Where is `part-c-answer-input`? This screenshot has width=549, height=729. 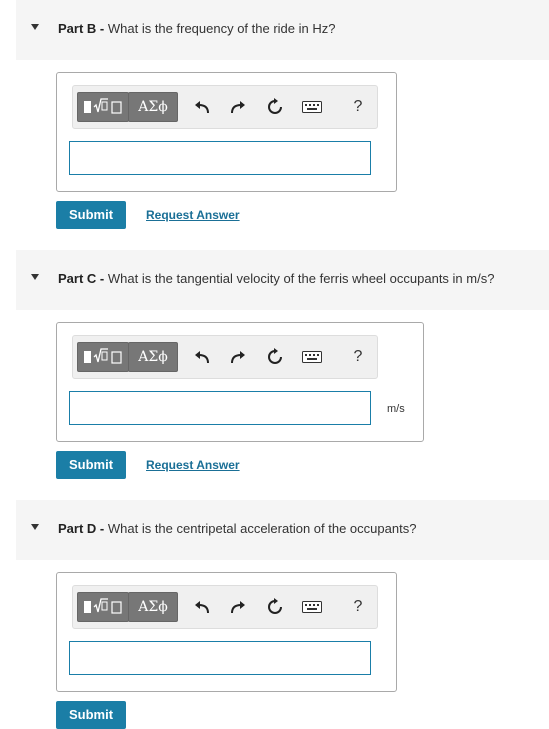
part-c-answer-input is located at coordinates (220, 408).